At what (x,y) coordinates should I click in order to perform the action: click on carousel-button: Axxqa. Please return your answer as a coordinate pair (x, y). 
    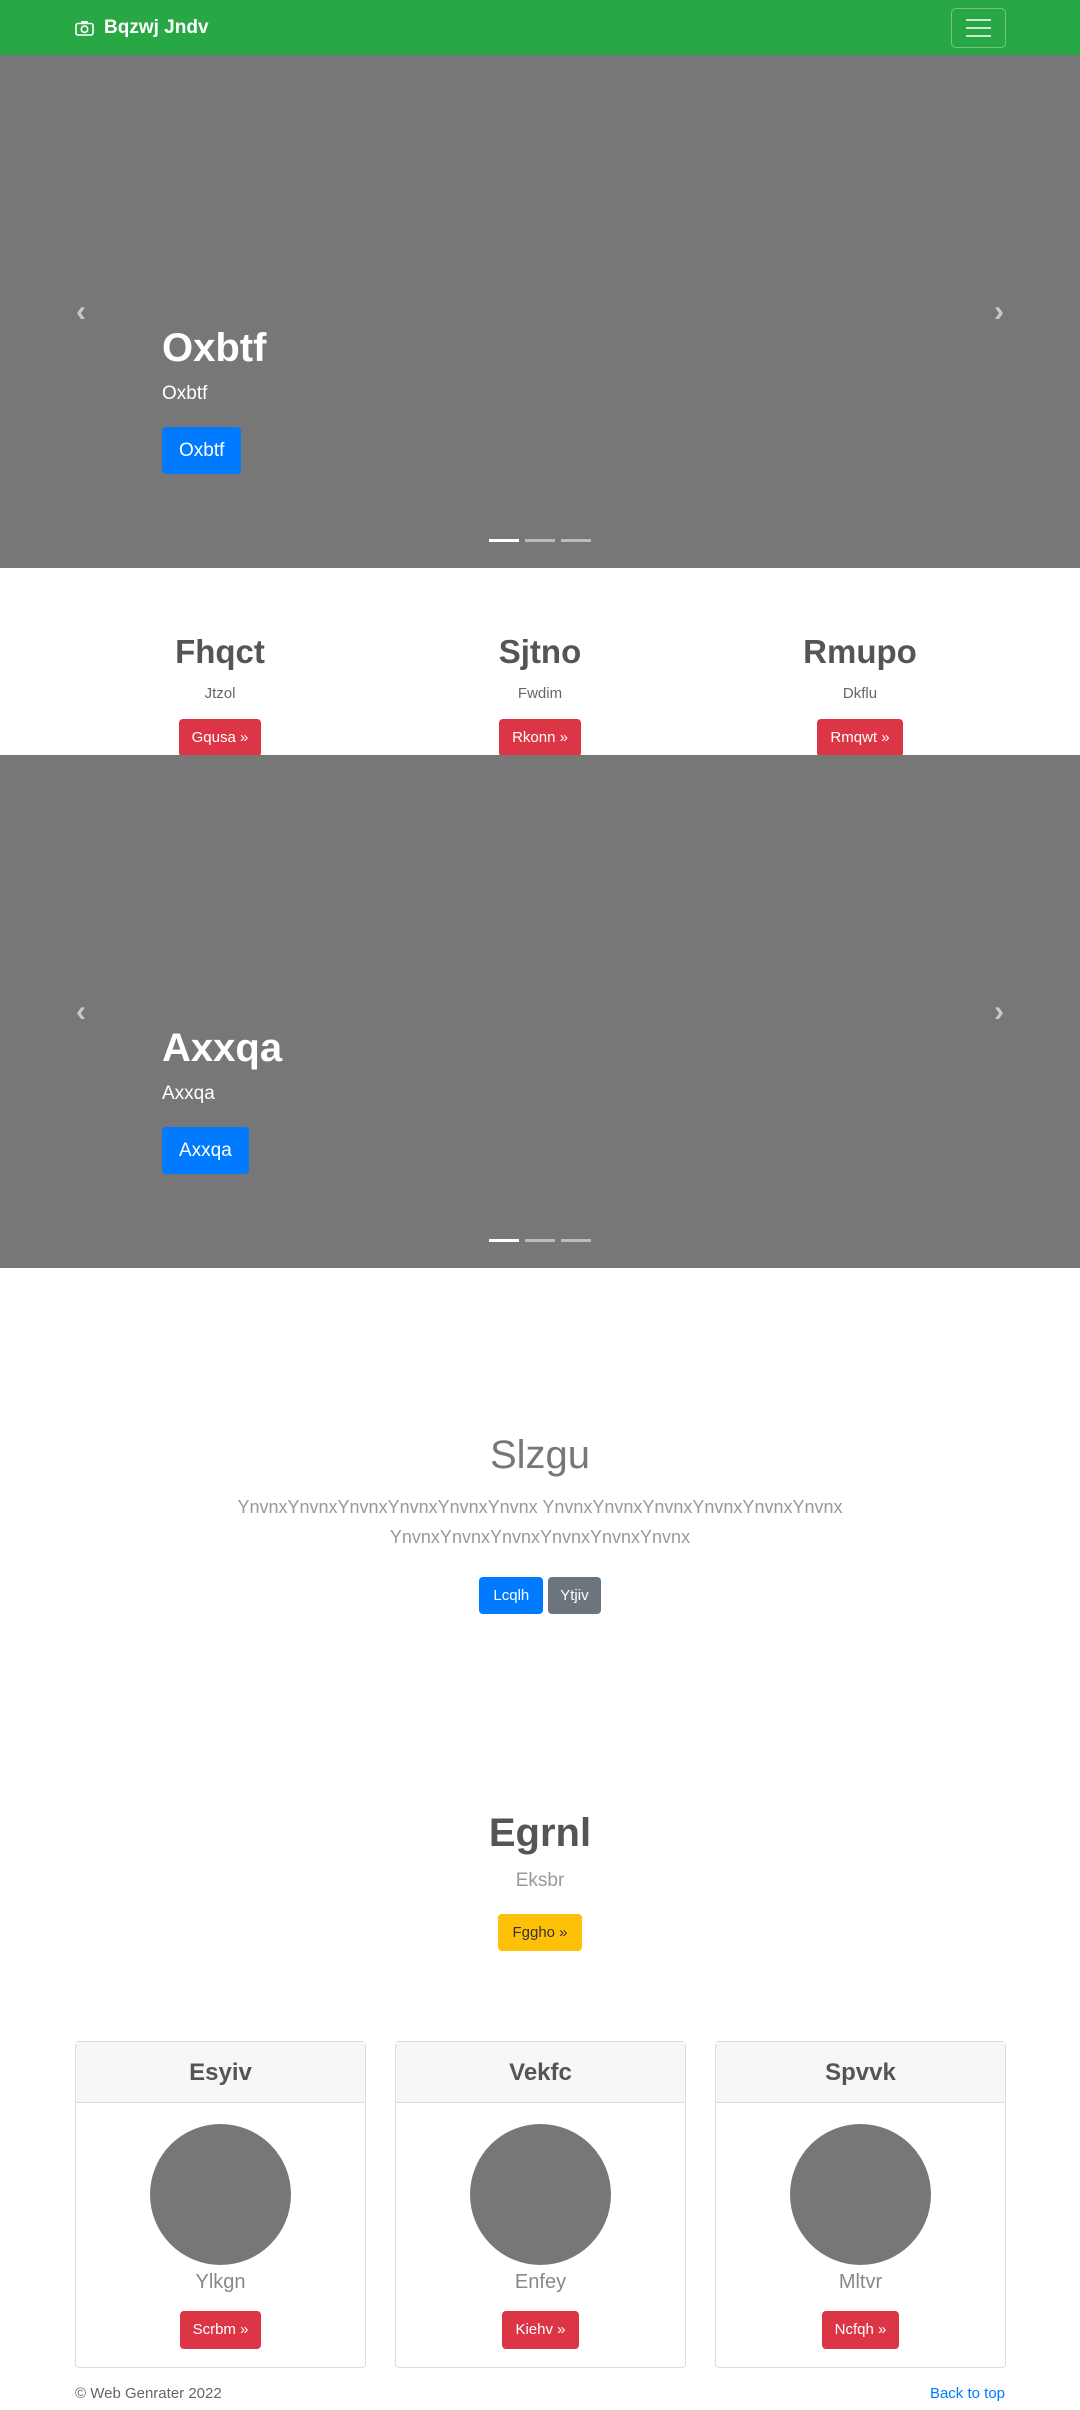
    Looking at the image, I should click on (205, 1150).